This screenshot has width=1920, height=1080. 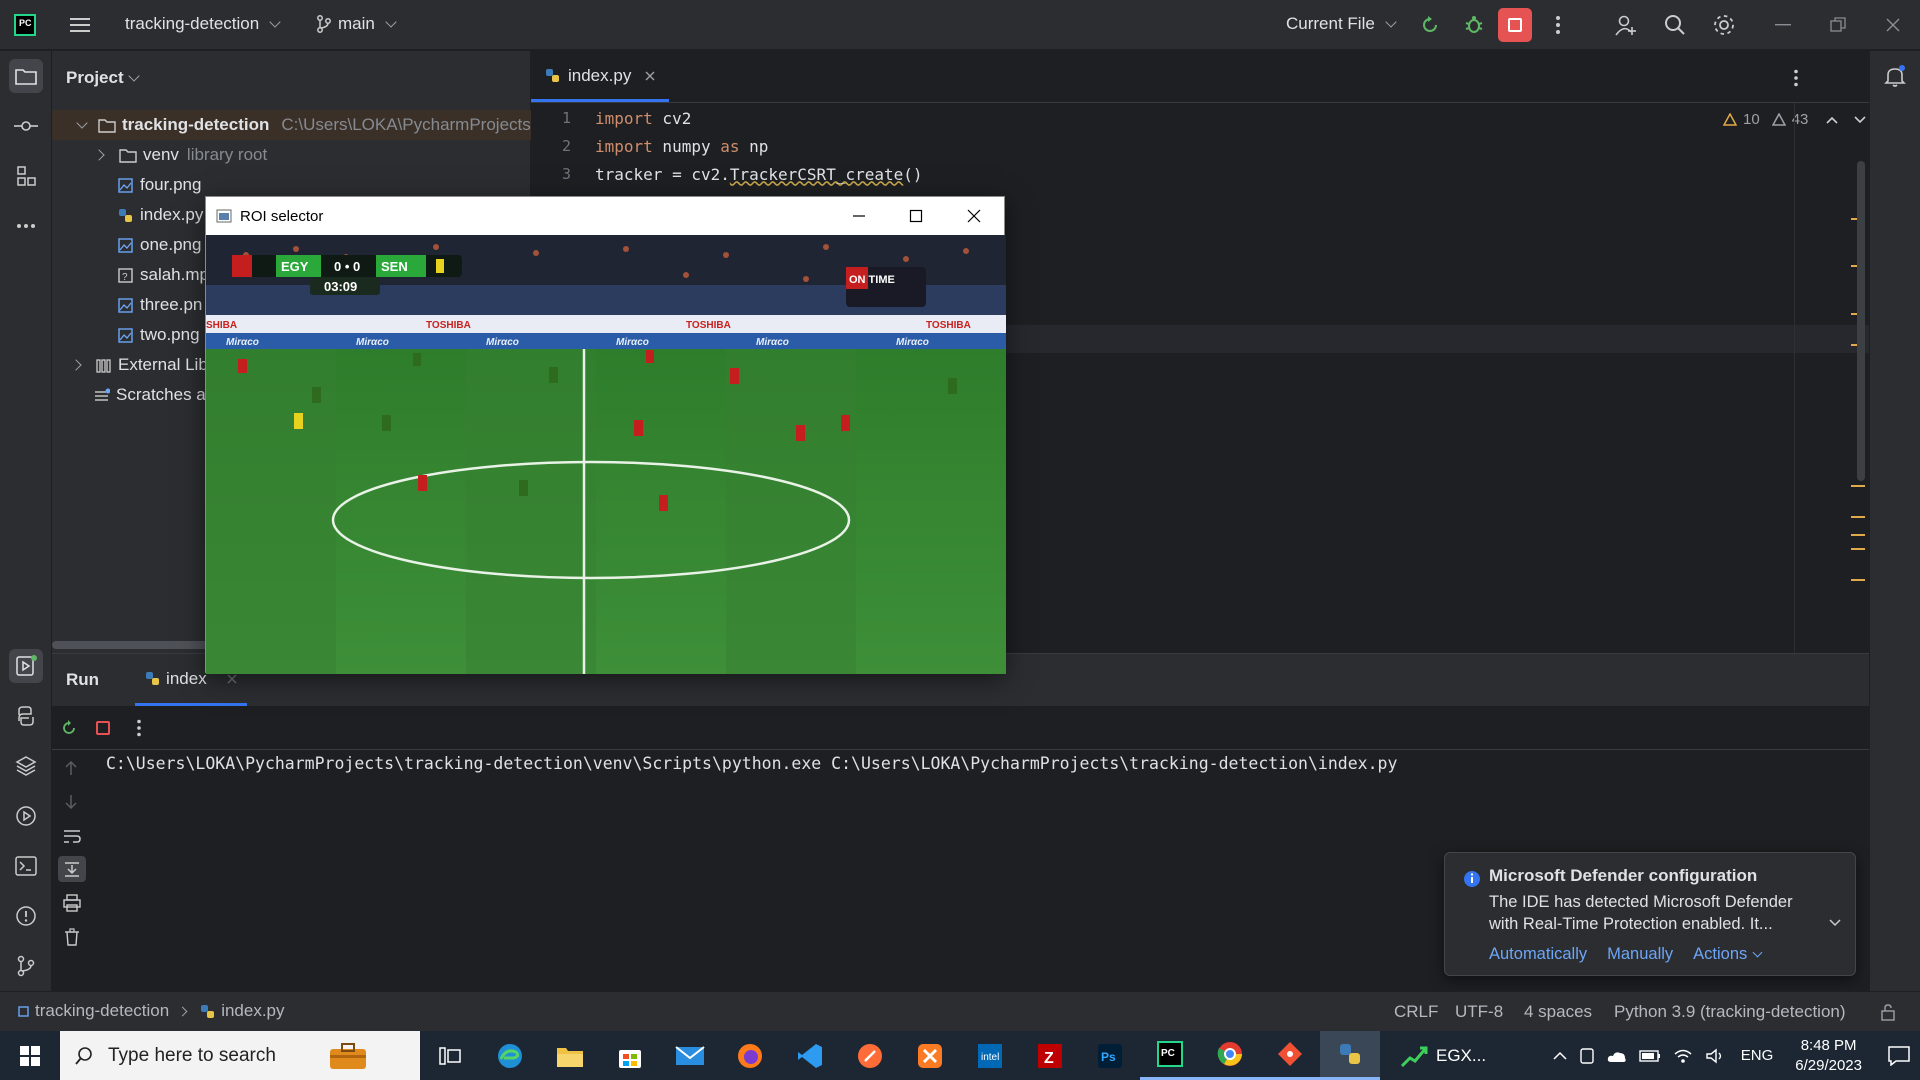 I want to click on structure-icon, so click(x=26, y=176).